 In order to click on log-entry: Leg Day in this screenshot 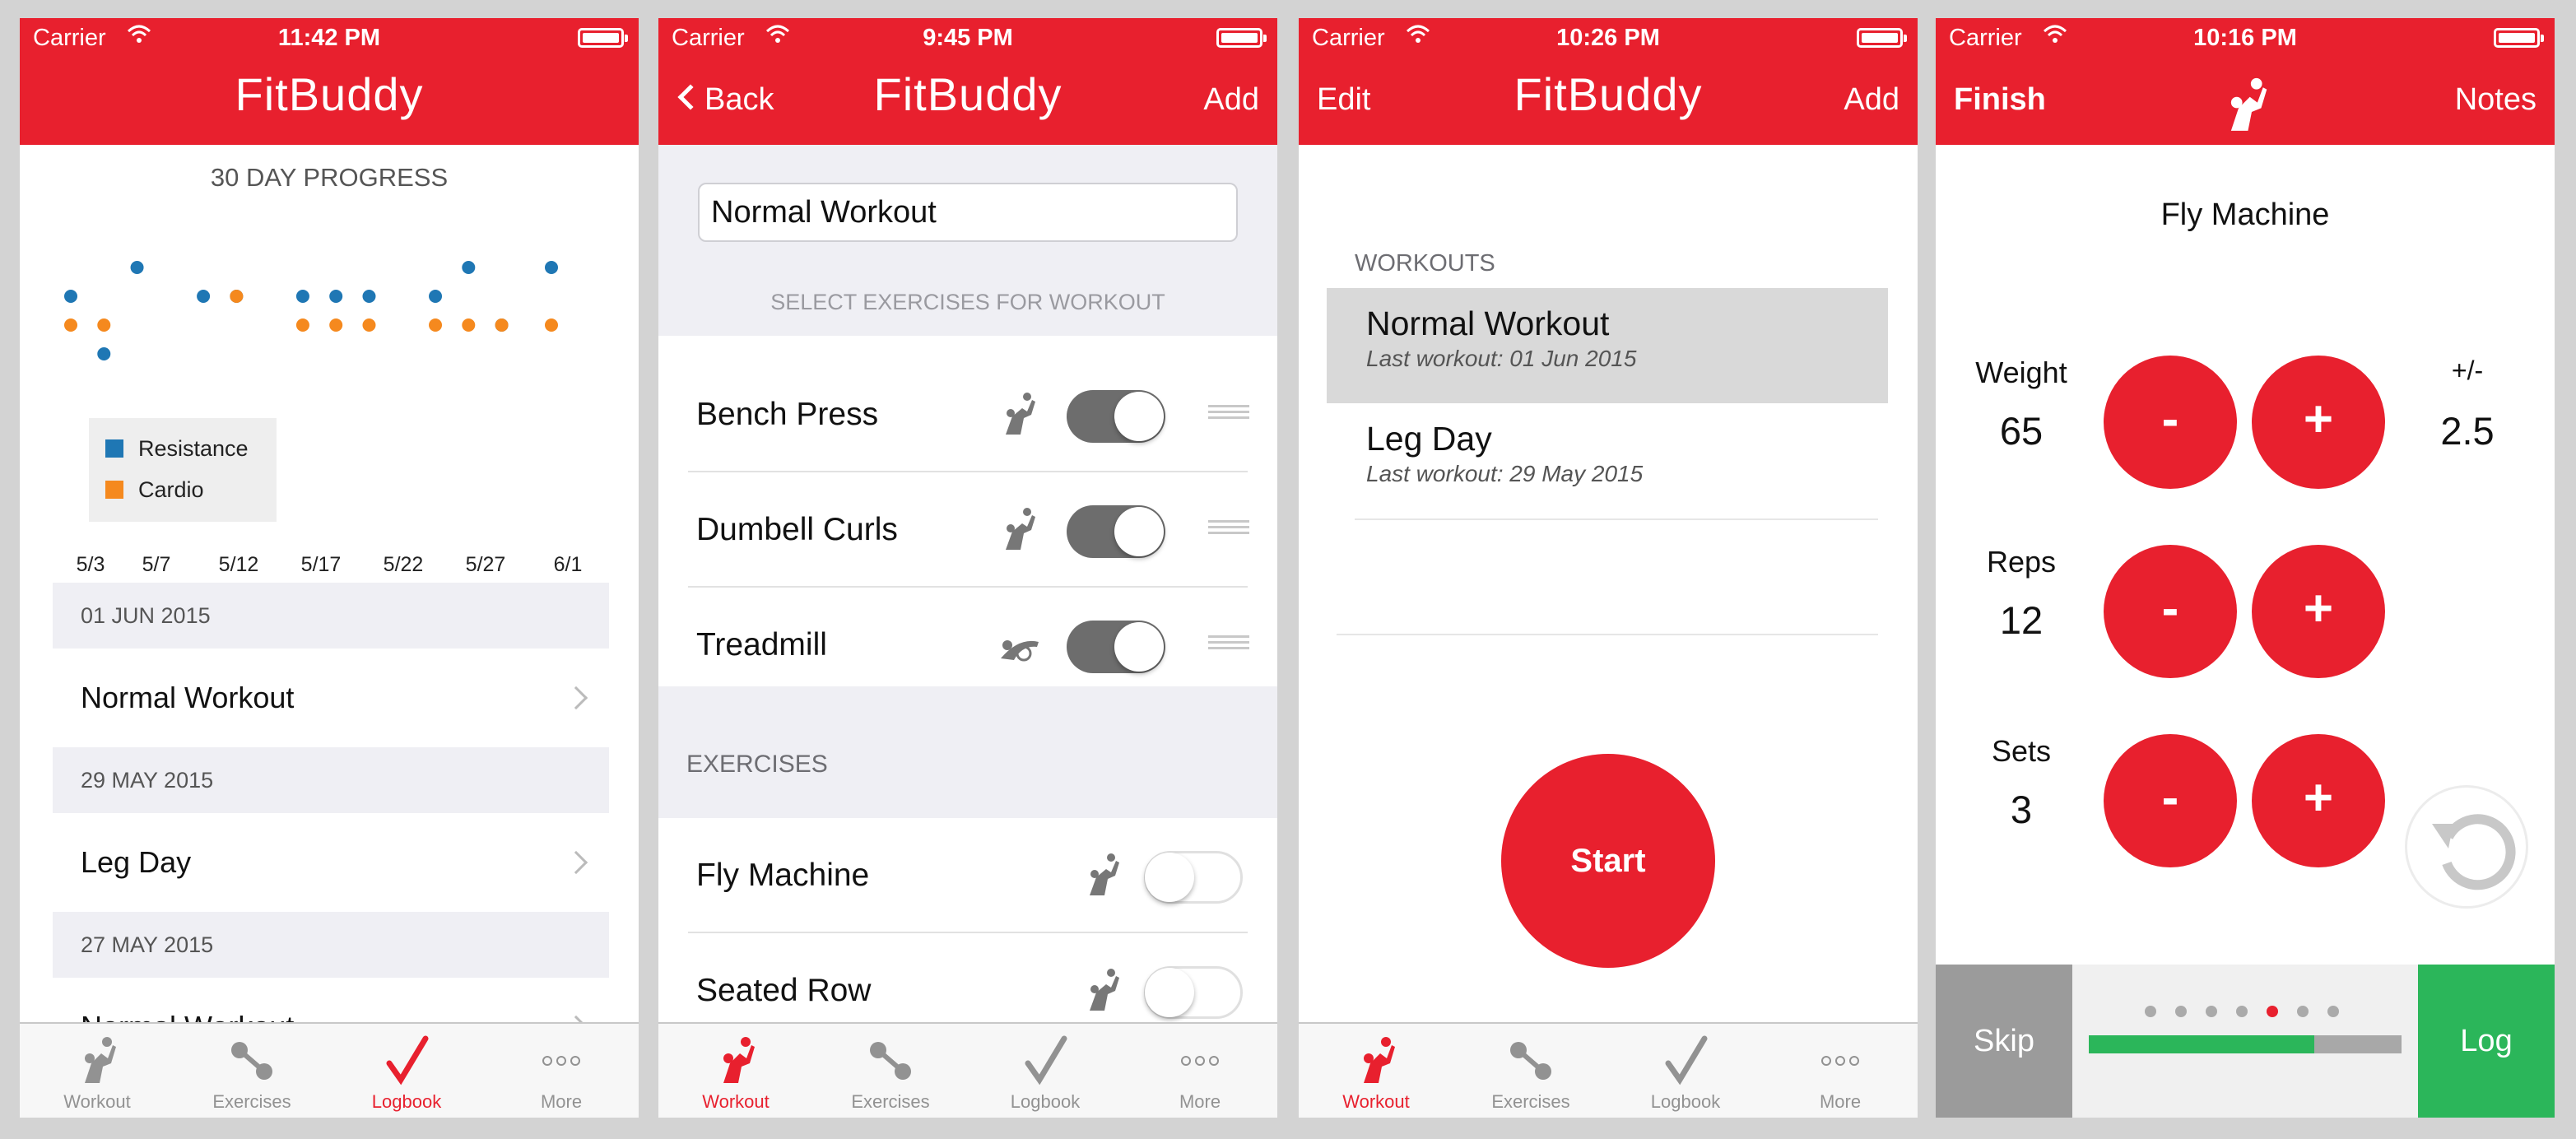, I will do `click(331, 862)`.